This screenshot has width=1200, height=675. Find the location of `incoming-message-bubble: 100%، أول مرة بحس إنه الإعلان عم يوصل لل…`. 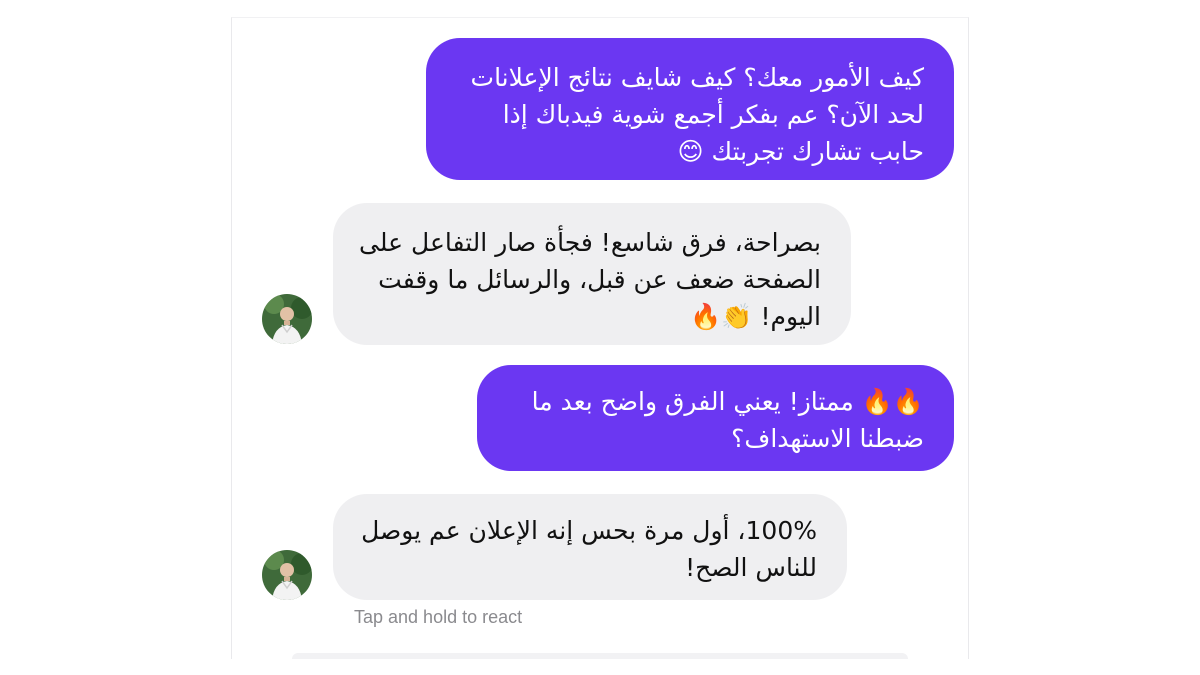

incoming-message-bubble: 100%، أول مرة بحس إنه الإعلان عم يوصل لل… is located at coordinates (590, 547).